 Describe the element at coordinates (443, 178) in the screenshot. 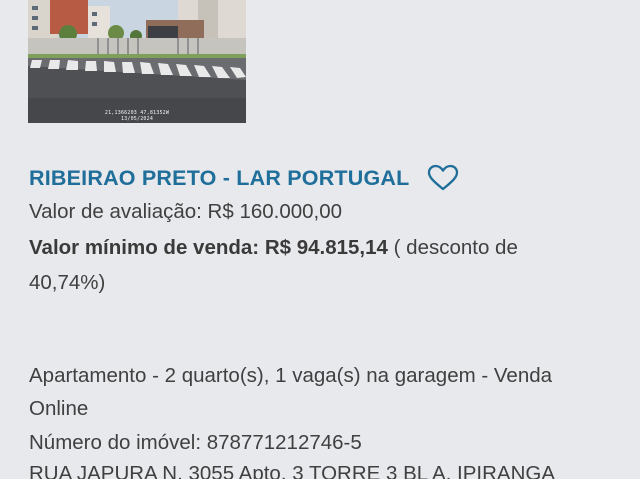

I see `heart-icon` at that location.